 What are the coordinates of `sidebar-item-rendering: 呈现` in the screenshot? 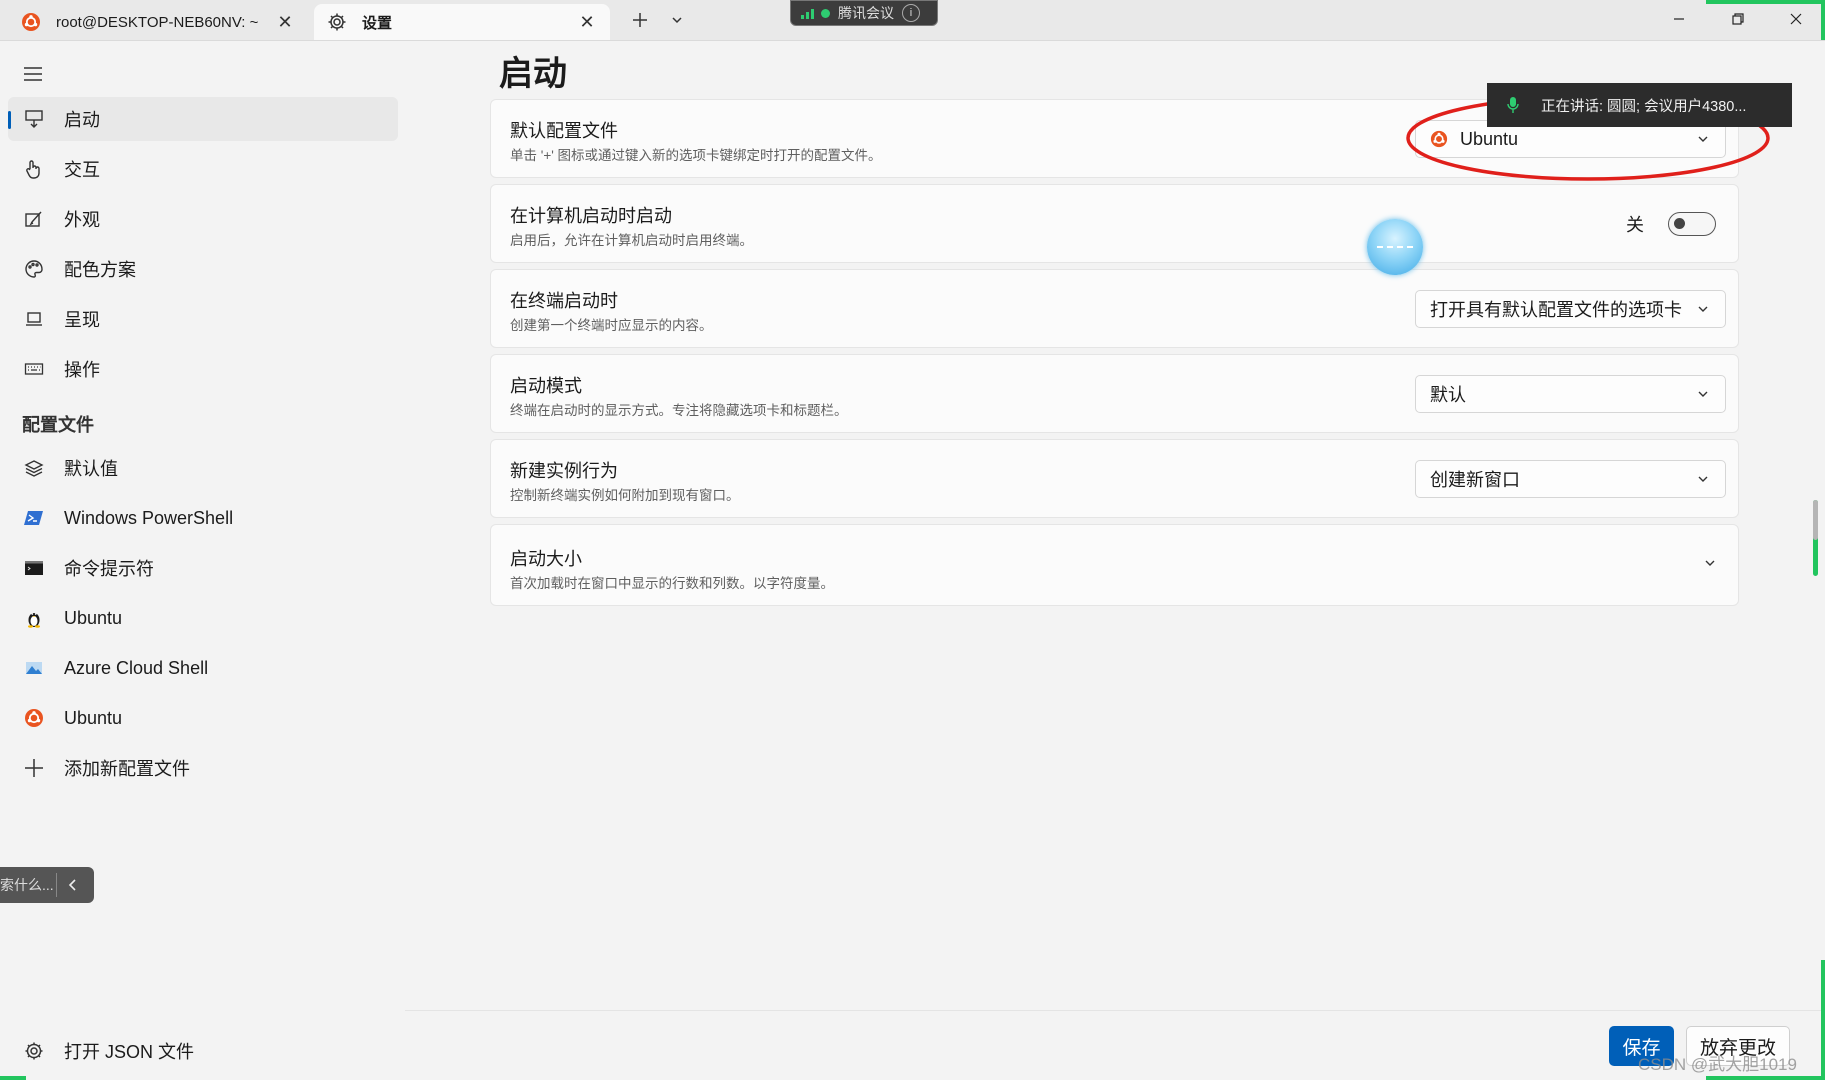 It's located at (203, 319).